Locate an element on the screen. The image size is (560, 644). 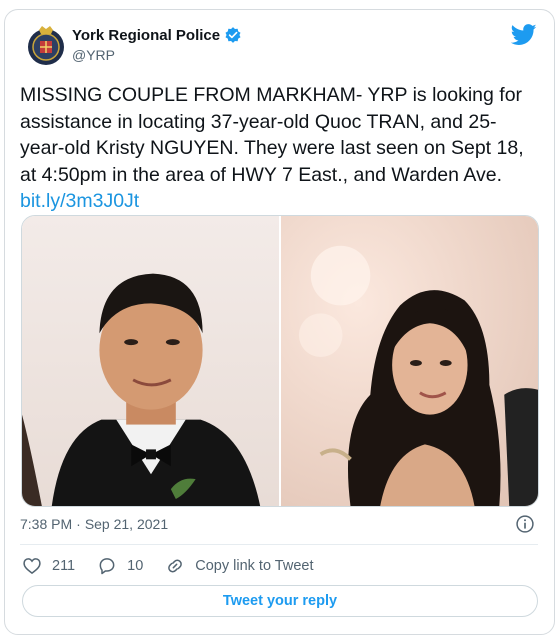
author-name-row: York Regional Police is located at coordinates (157, 35).